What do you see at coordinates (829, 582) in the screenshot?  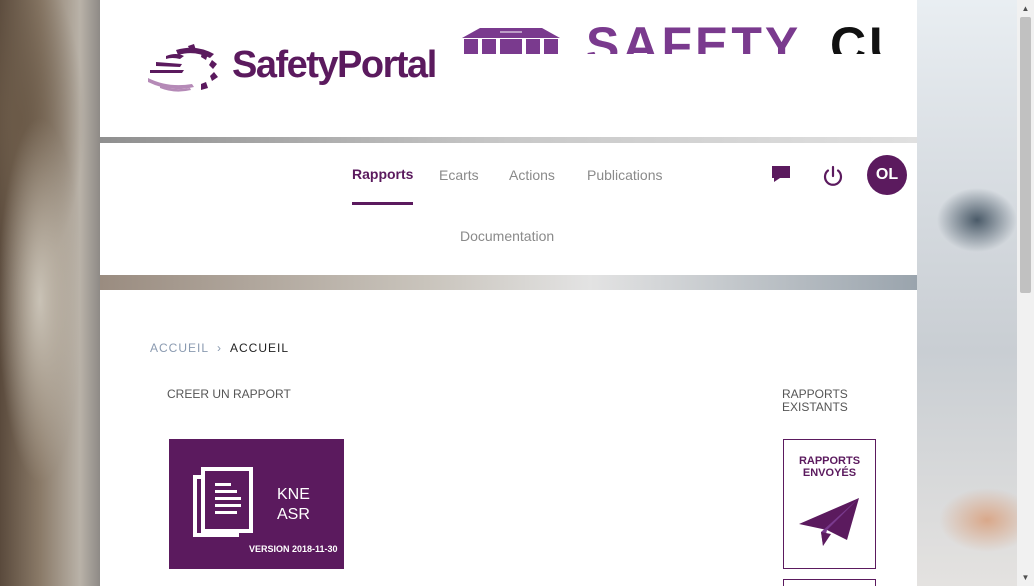 I see `next-report-card` at bounding box center [829, 582].